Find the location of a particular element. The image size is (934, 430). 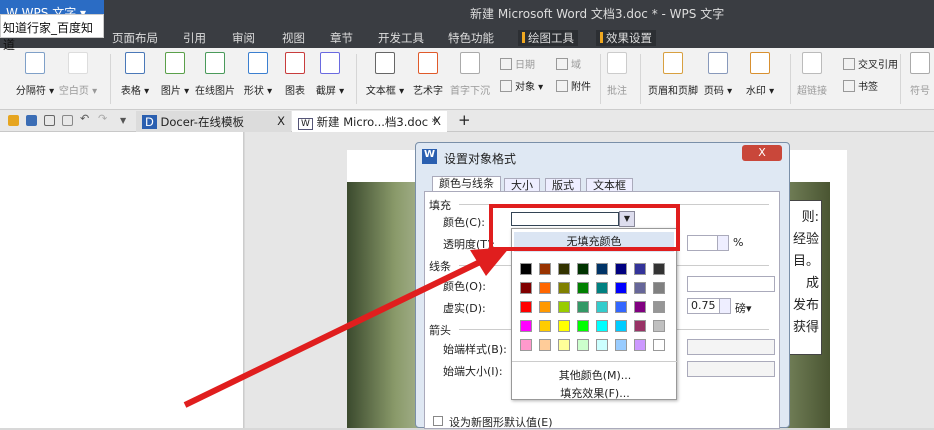

line-color-select is located at coordinates (731, 284).